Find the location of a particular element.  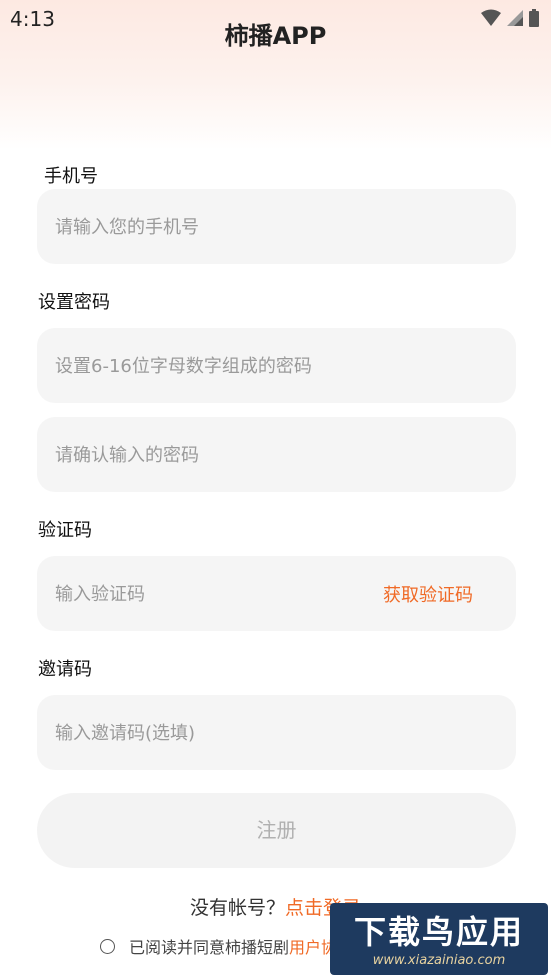

no-account-text: 没有帐号？ is located at coordinates (237, 908).